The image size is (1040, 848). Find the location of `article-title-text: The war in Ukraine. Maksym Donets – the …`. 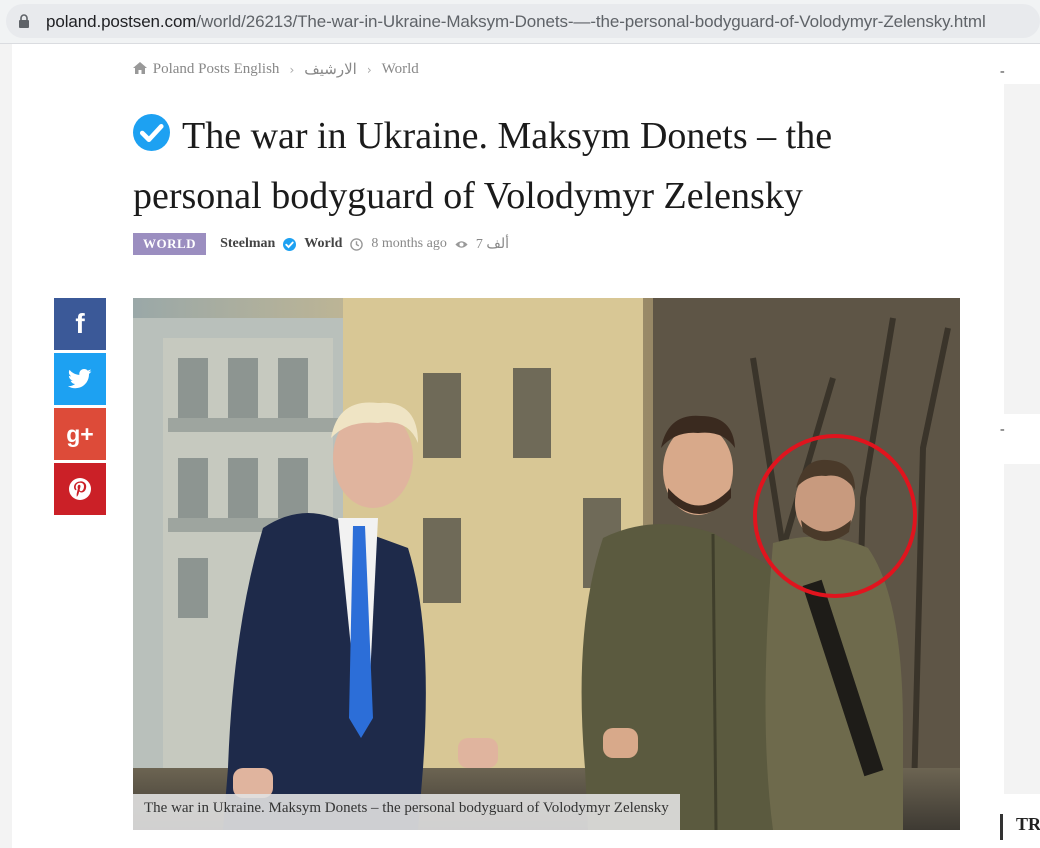

article-title-text: The war in Ukraine. Maksym Donets – the … is located at coordinates (483, 166).